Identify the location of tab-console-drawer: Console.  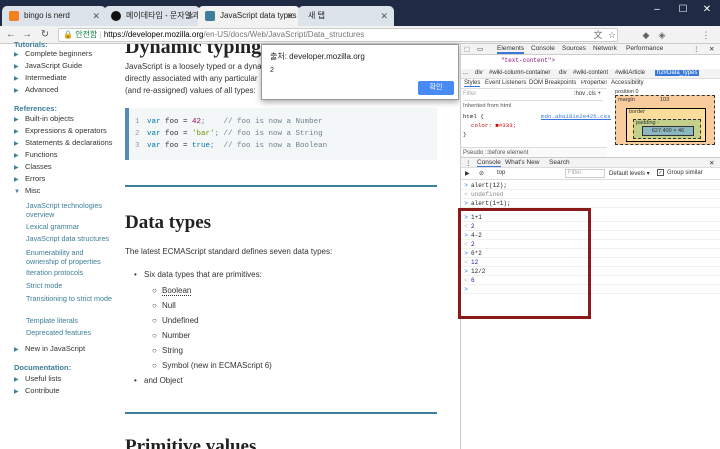
(489, 163).